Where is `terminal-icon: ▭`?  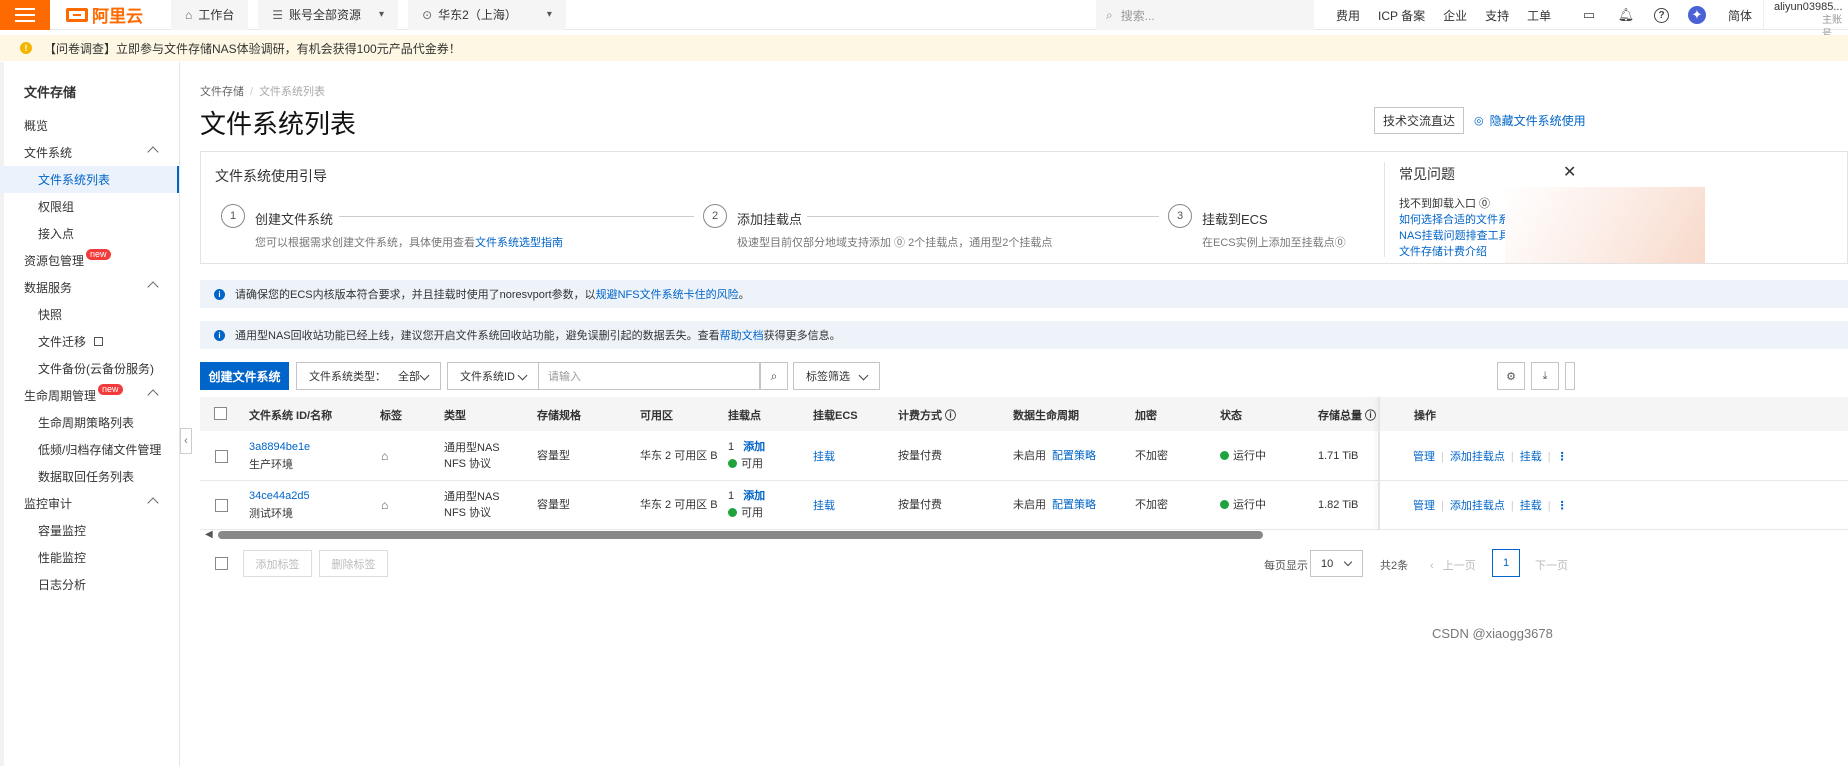
terminal-icon: ▭ is located at coordinates (1589, 15).